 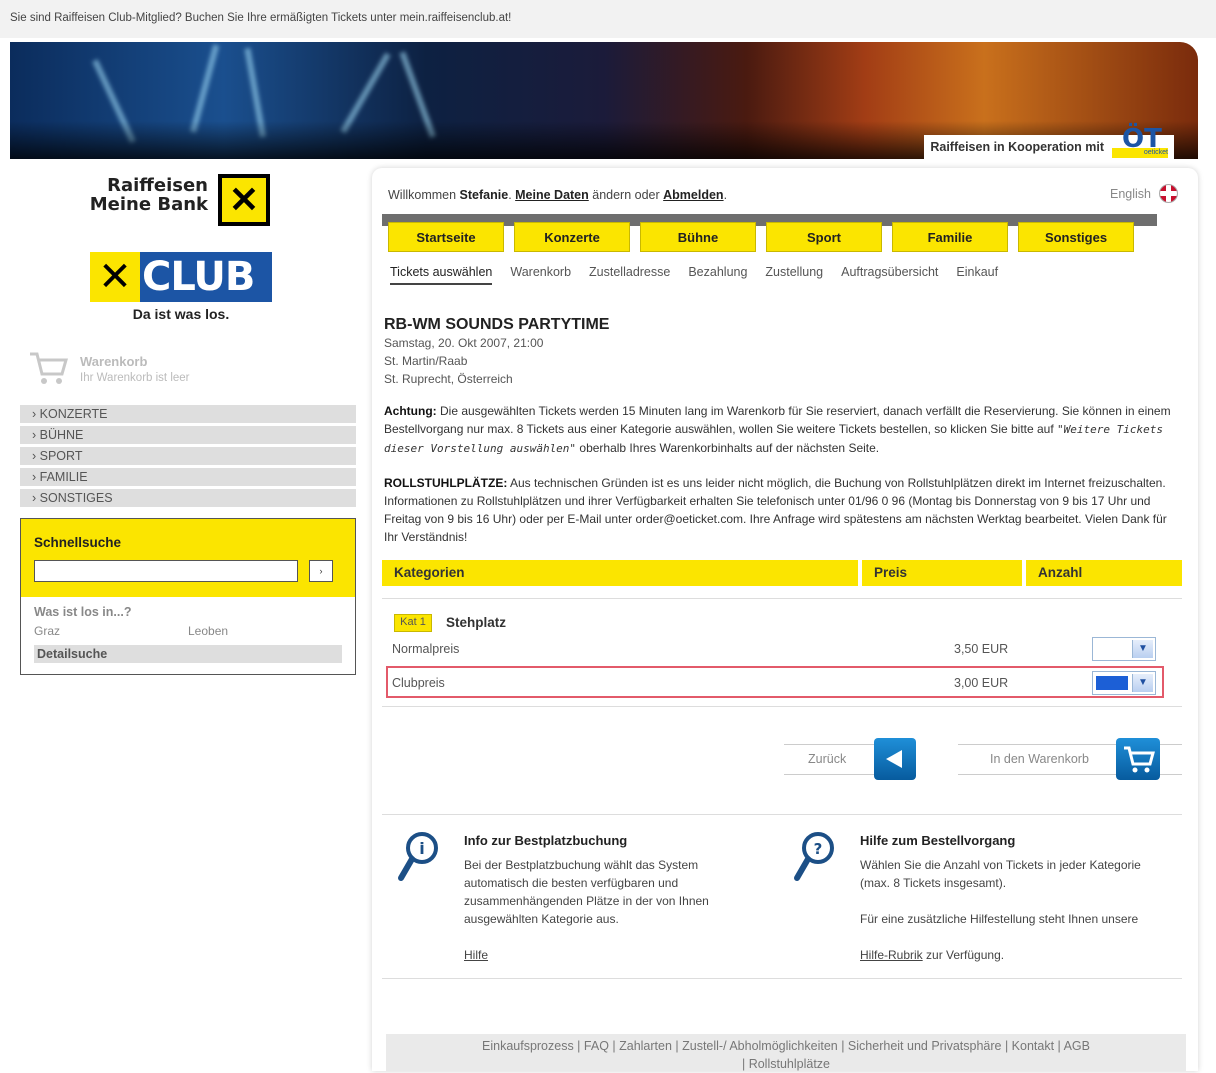 I want to click on help-section-suffix: zur Verfügung., so click(x=963, y=955).